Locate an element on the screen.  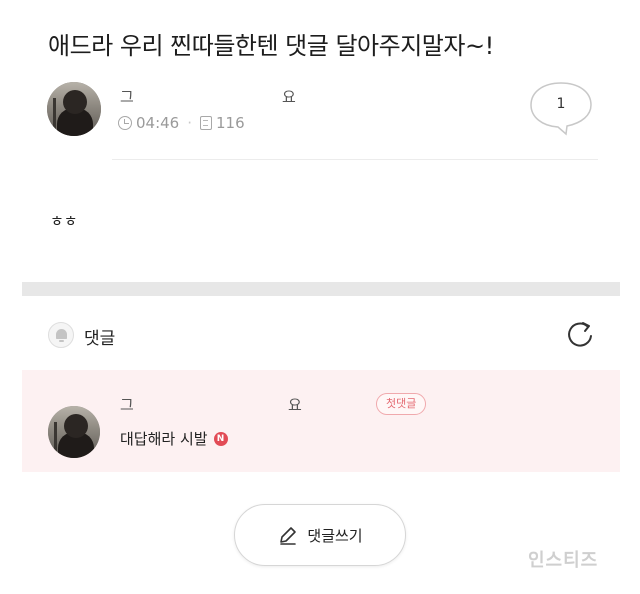
clock-icon is located at coordinates (125, 123).